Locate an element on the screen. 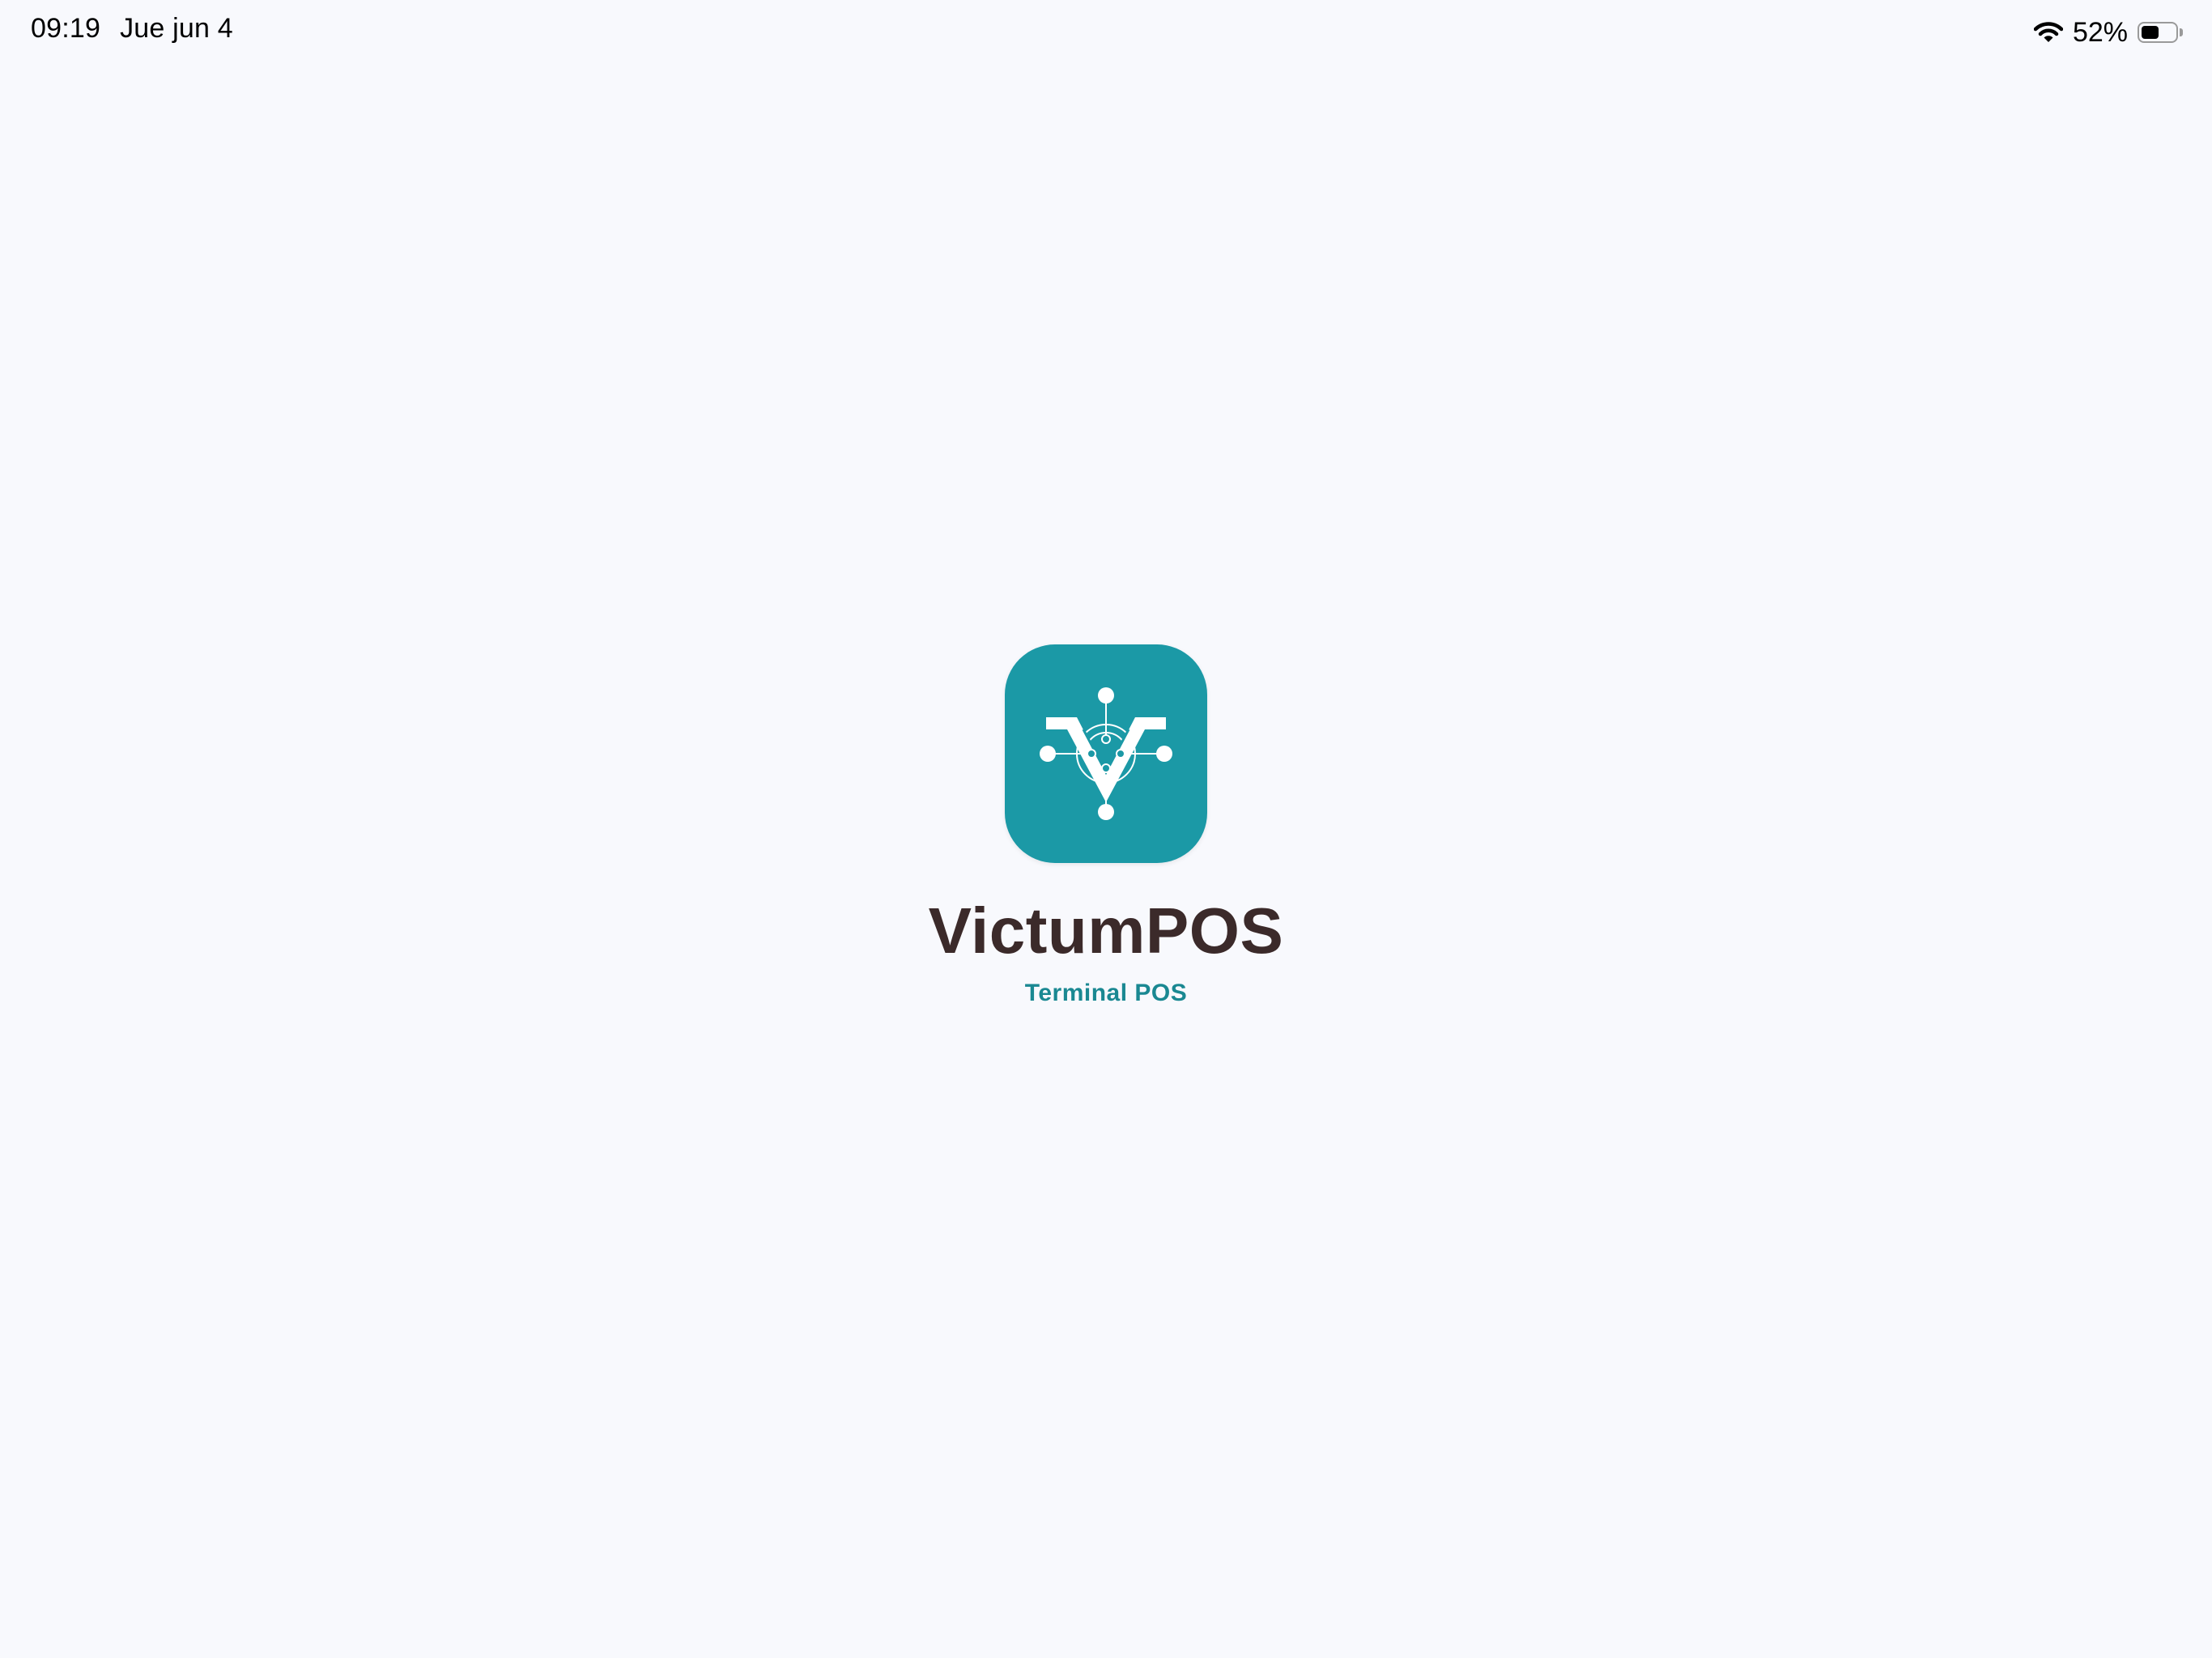 The height and width of the screenshot is (1658, 2212). battery-fill is located at coordinates (2150, 32).